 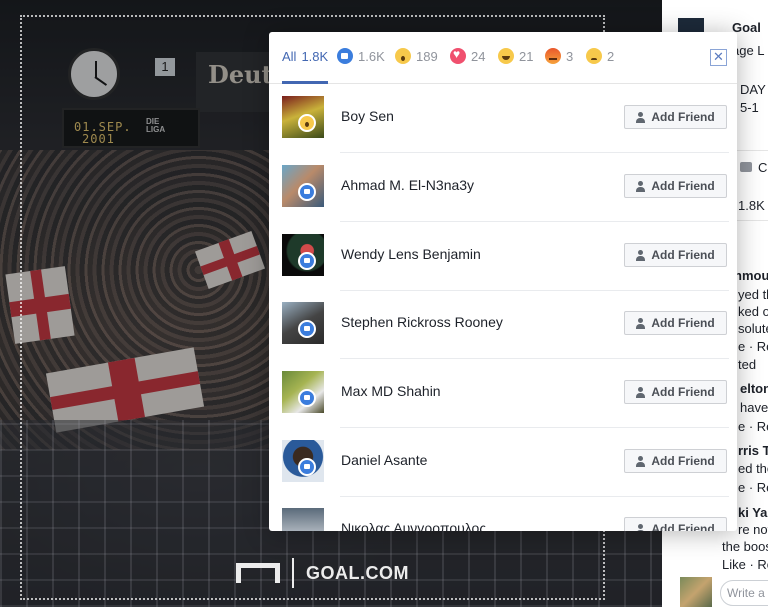 I want to click on tab-love: 24, so click(x=468, y=65).